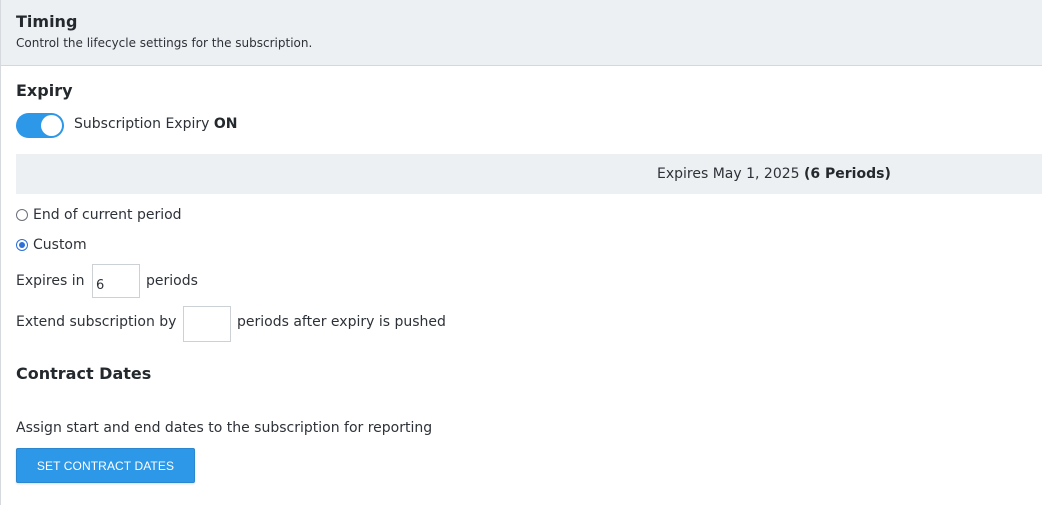 The image size is (1042, 505). I want to click on extend-suffix: periods after expiry is pushed, so click(341, 322).